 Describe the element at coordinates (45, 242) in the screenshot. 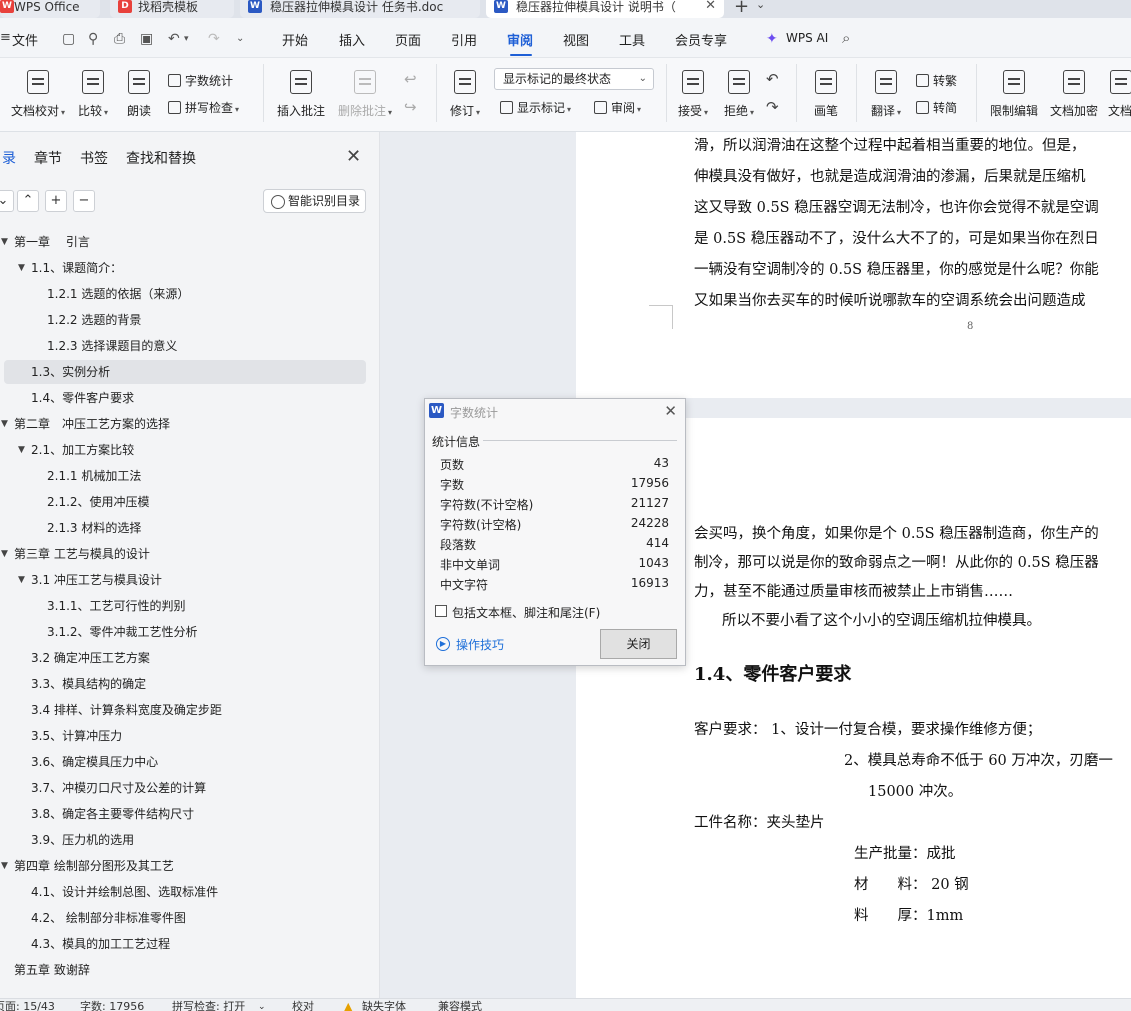

I see `toc-item: ▼ 第一章 引言` at that location.